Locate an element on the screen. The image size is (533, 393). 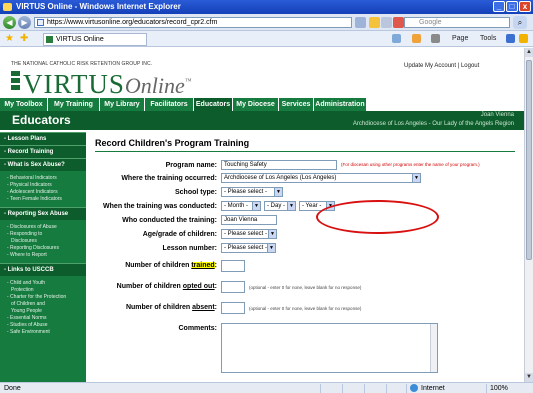
opted-out-label: Number of children opted out: is located at coordinates (166, 286).